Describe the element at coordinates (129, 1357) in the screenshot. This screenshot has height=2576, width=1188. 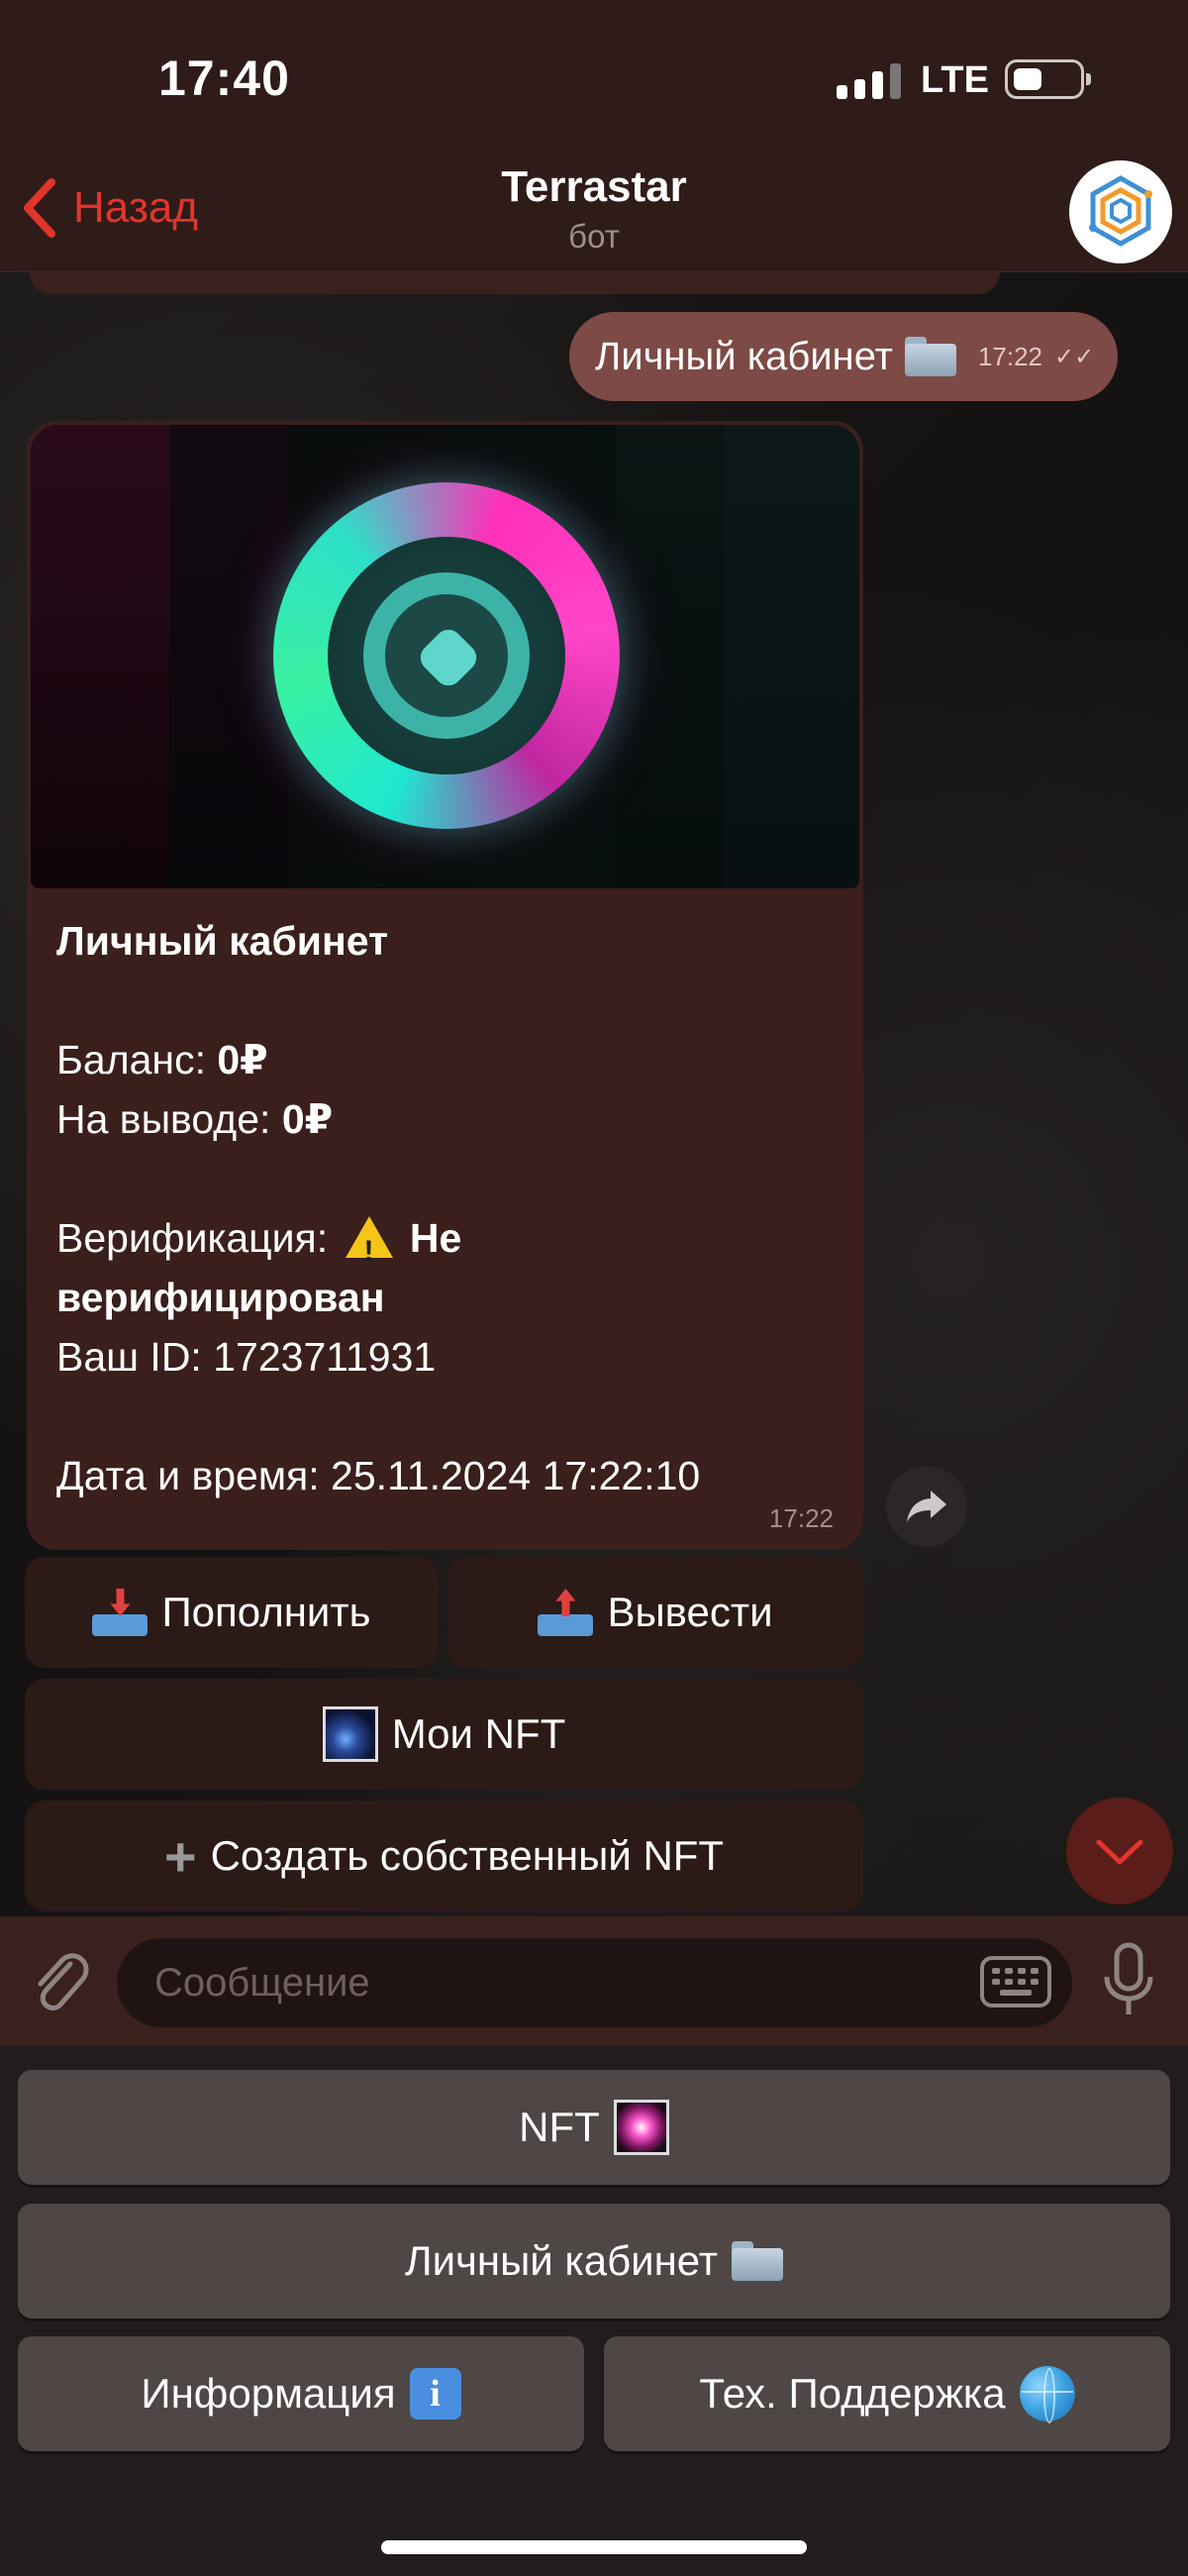
I see `id-label: Ваш ID:` at that location.